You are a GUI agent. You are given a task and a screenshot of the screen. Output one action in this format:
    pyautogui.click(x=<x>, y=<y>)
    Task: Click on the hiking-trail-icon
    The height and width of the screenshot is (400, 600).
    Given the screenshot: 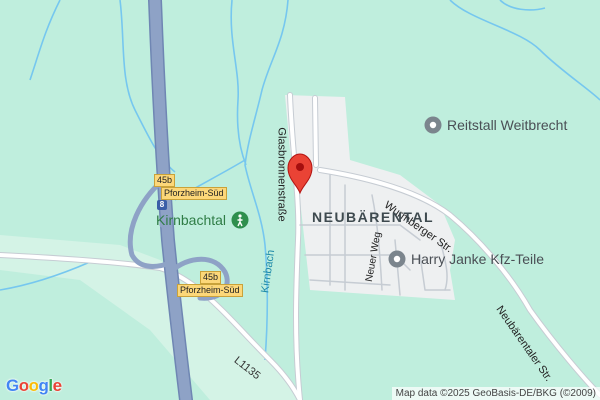 What is the action you would take?
    pyautogui.click(x=240, y=220)
    